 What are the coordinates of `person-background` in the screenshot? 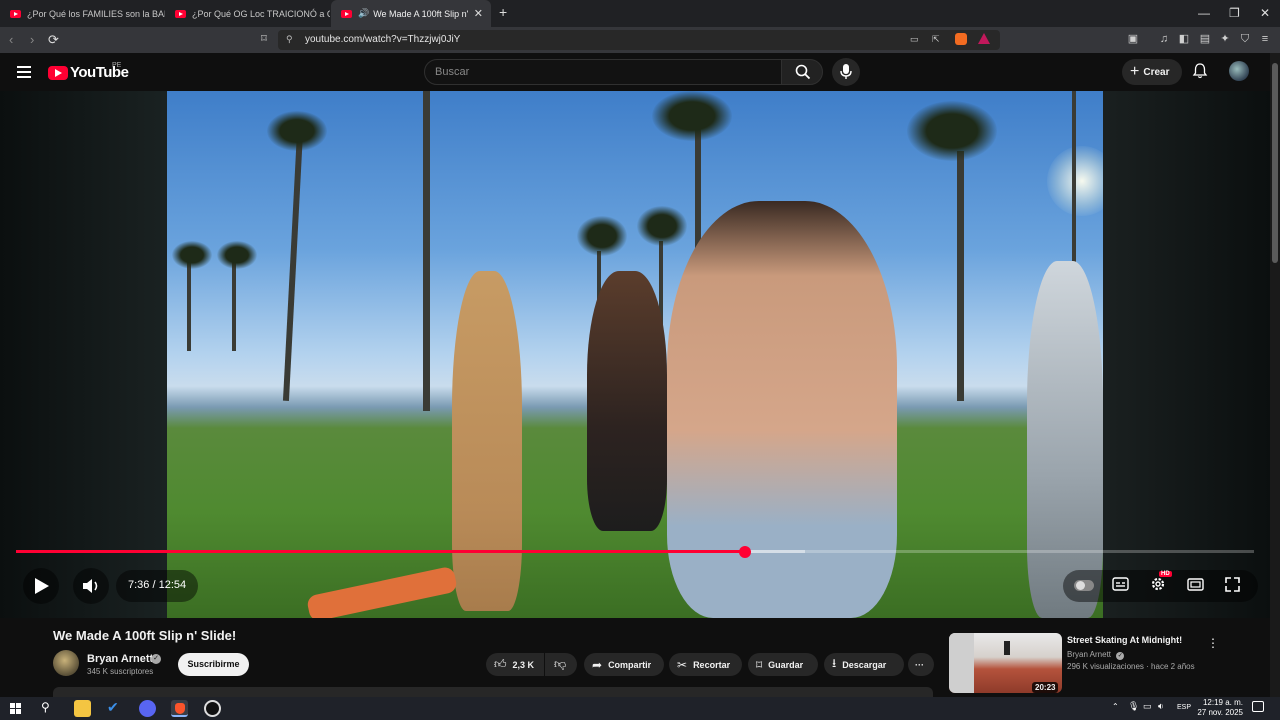 It's located at (627, 401).